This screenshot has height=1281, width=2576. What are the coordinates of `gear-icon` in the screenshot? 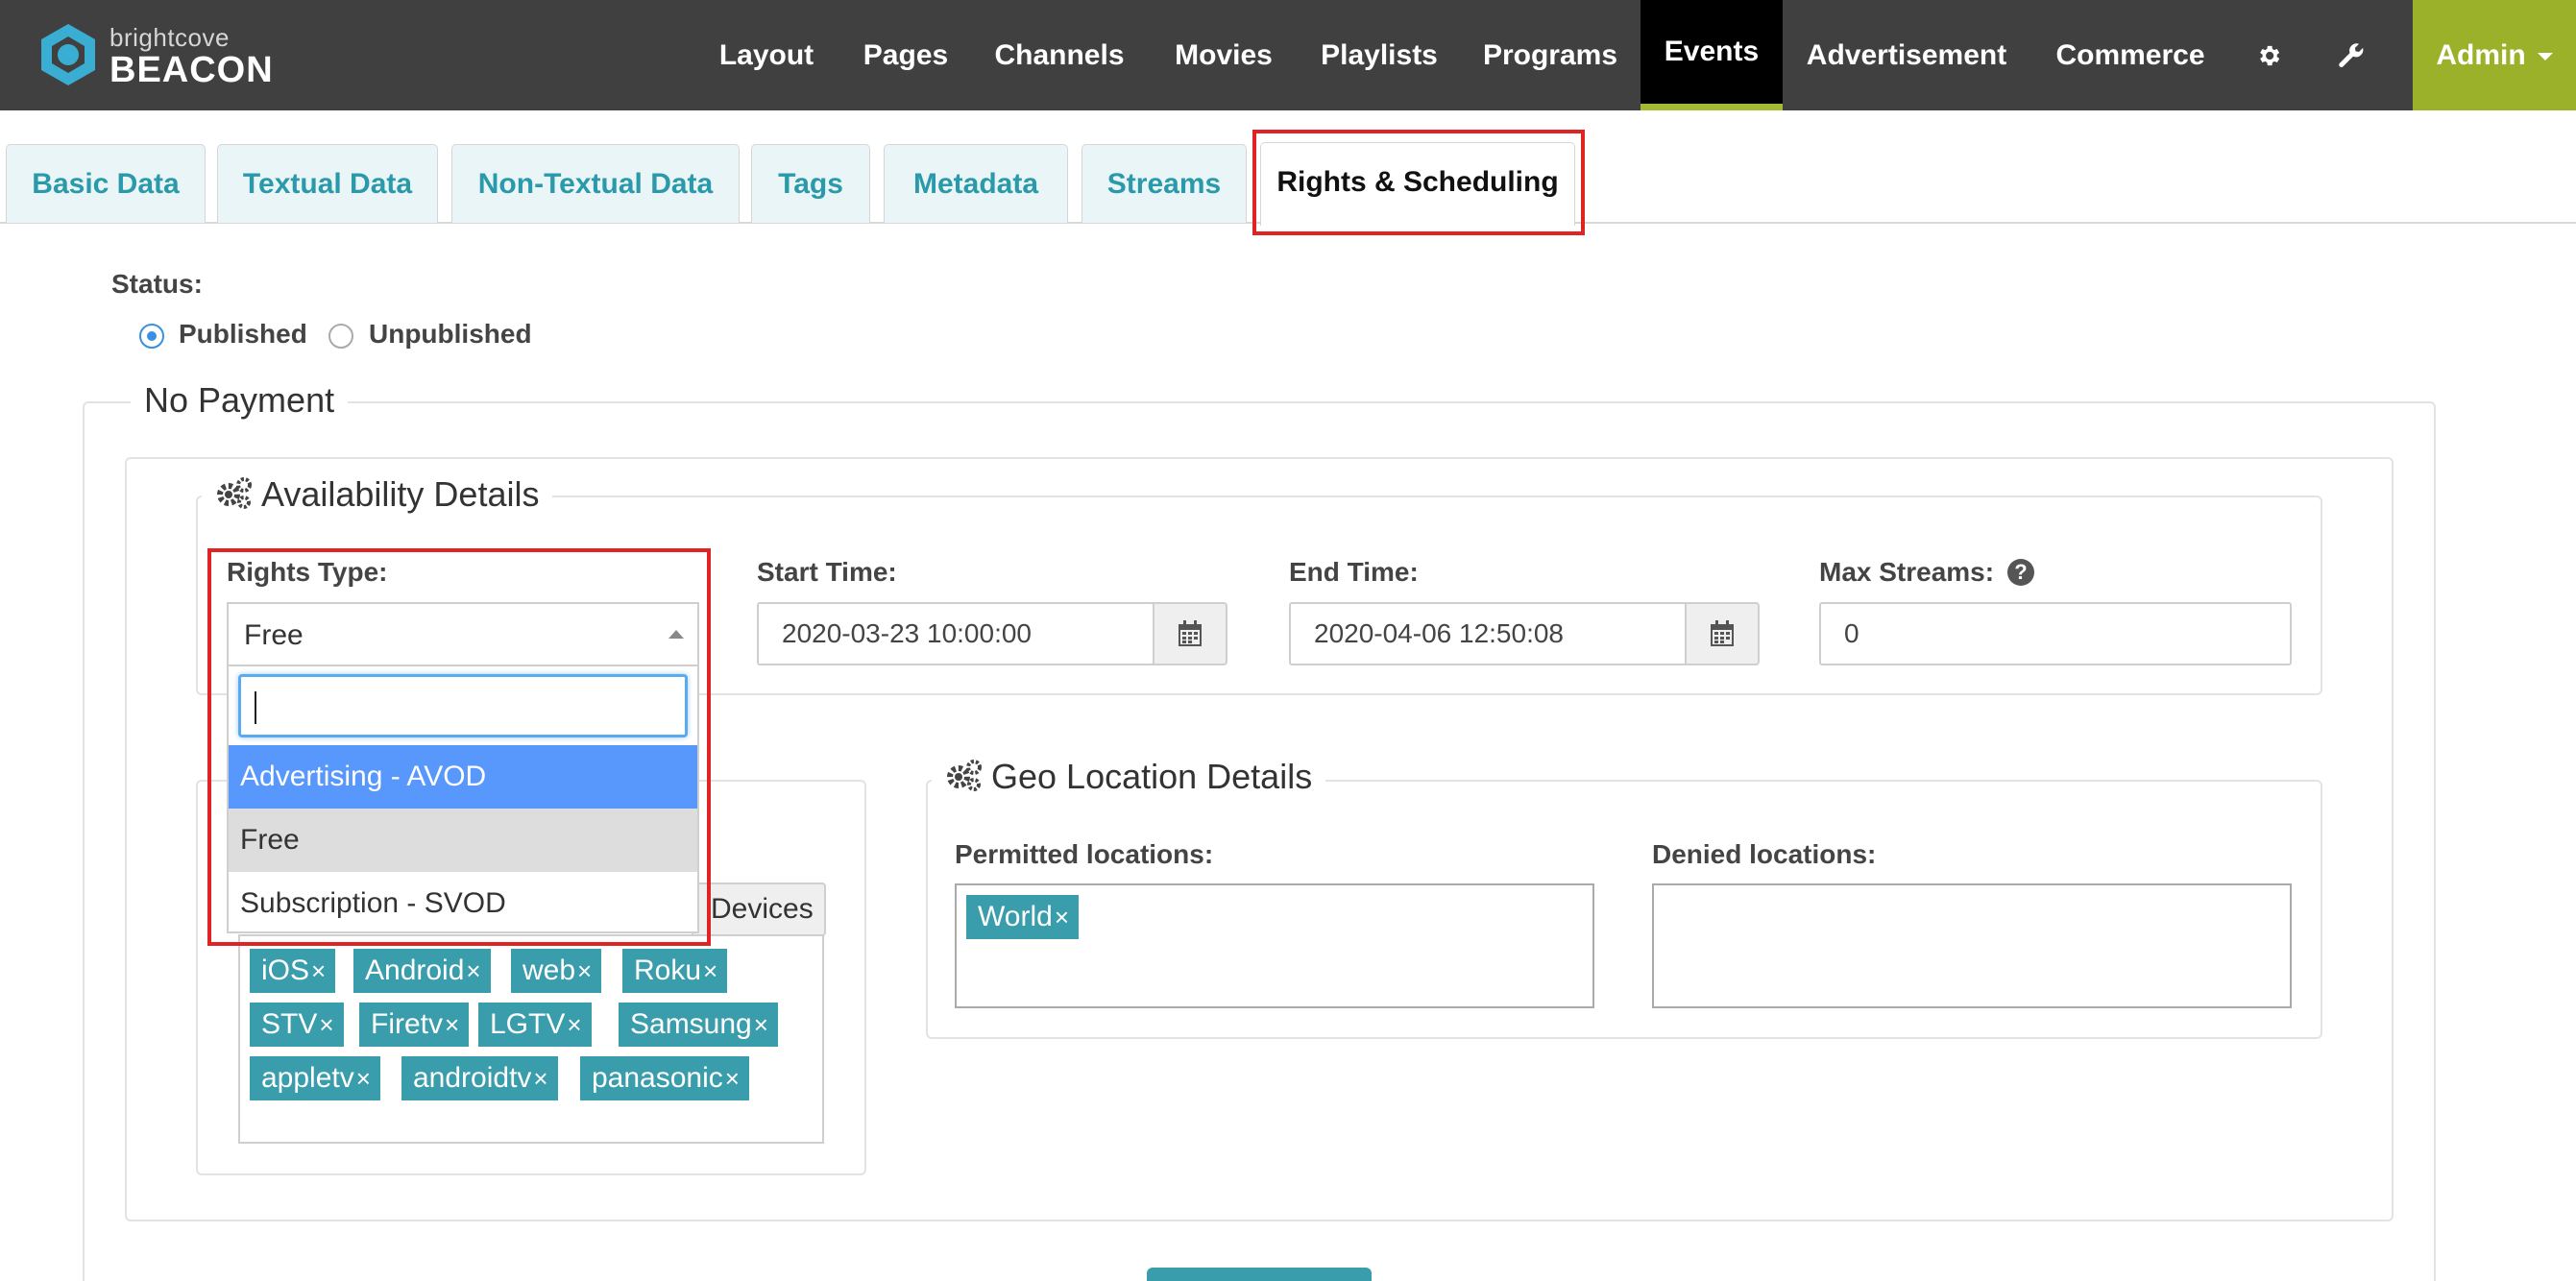 It's located at (2268, 55).